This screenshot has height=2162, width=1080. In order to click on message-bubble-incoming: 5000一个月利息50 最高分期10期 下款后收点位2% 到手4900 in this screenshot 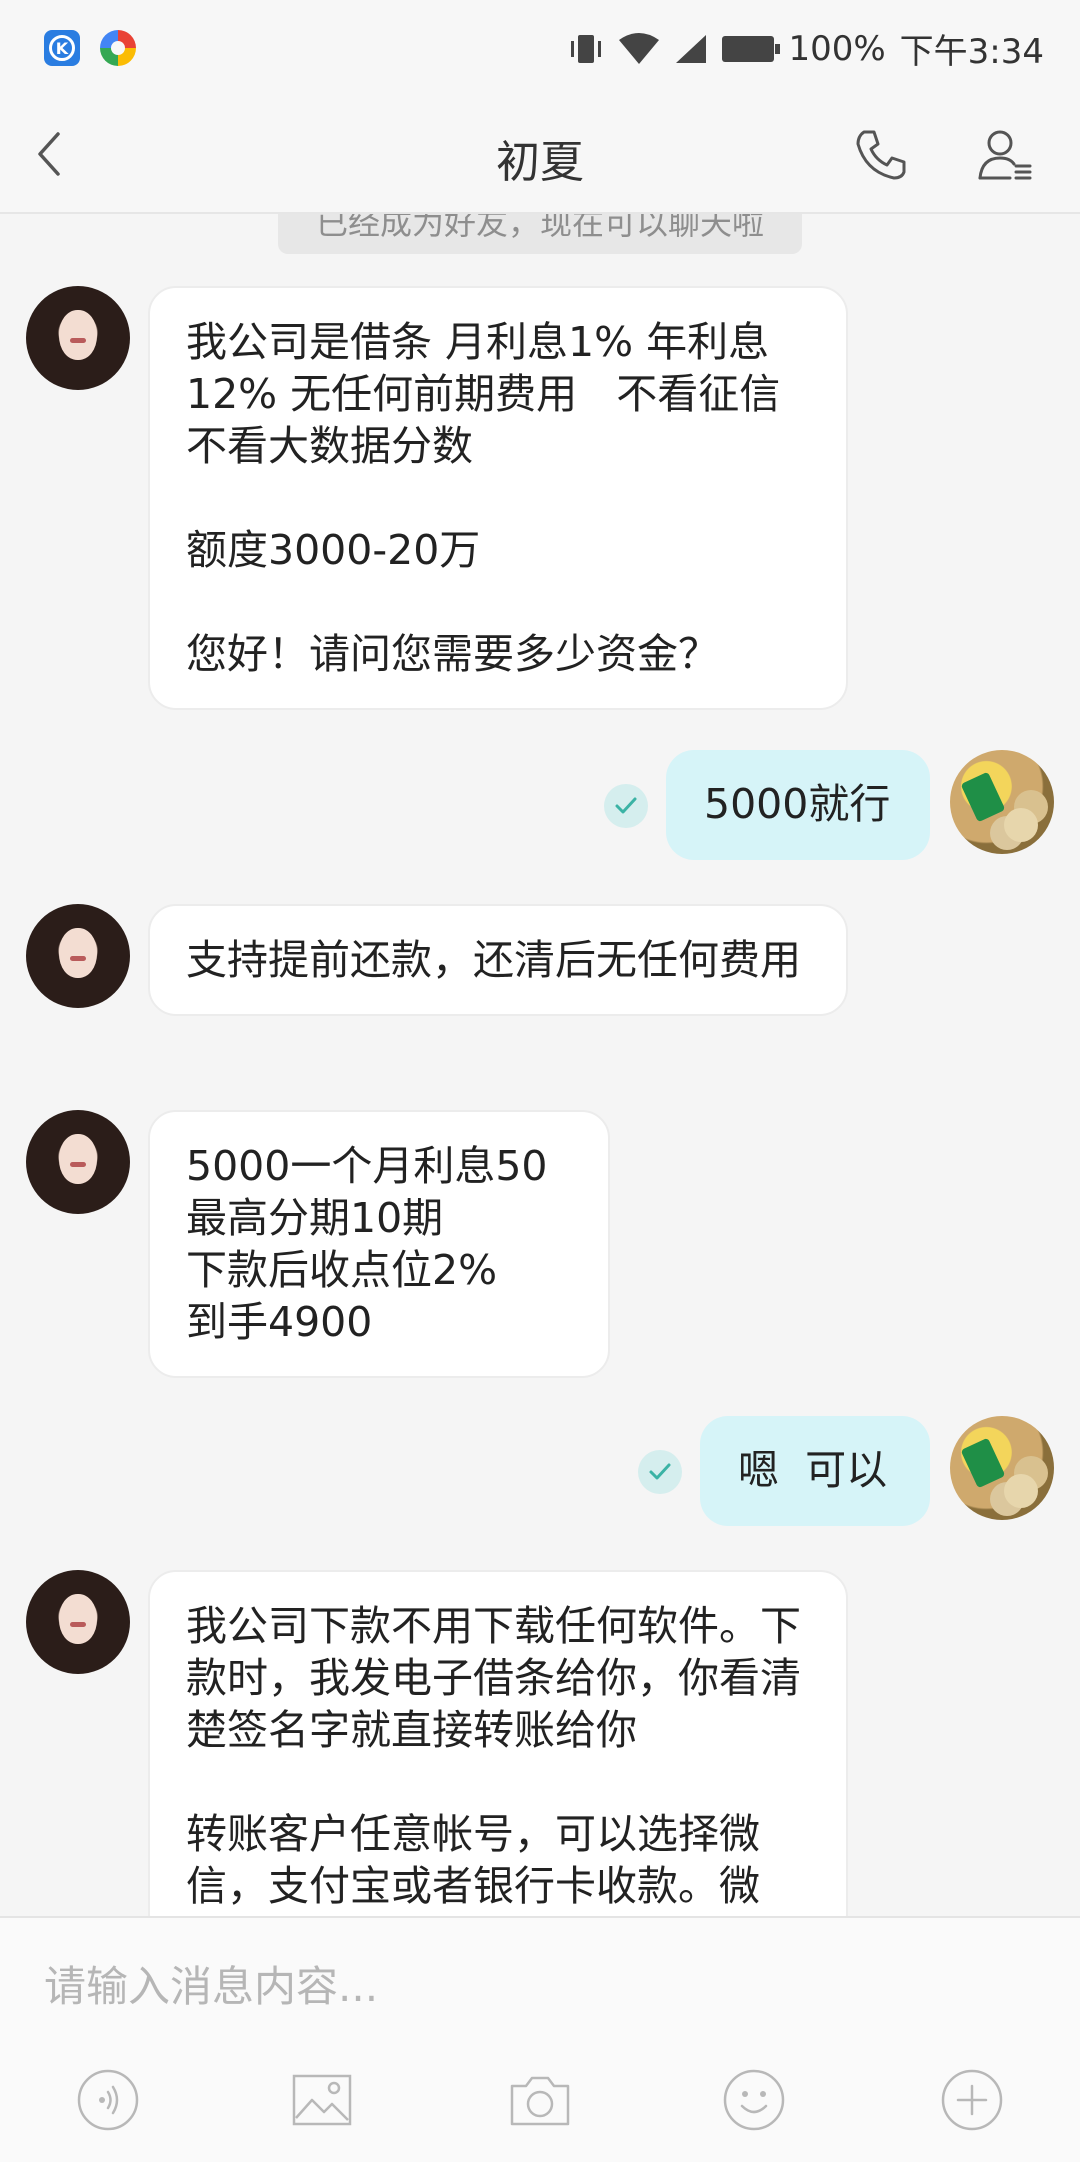, I will do `click(379, 1244)`.